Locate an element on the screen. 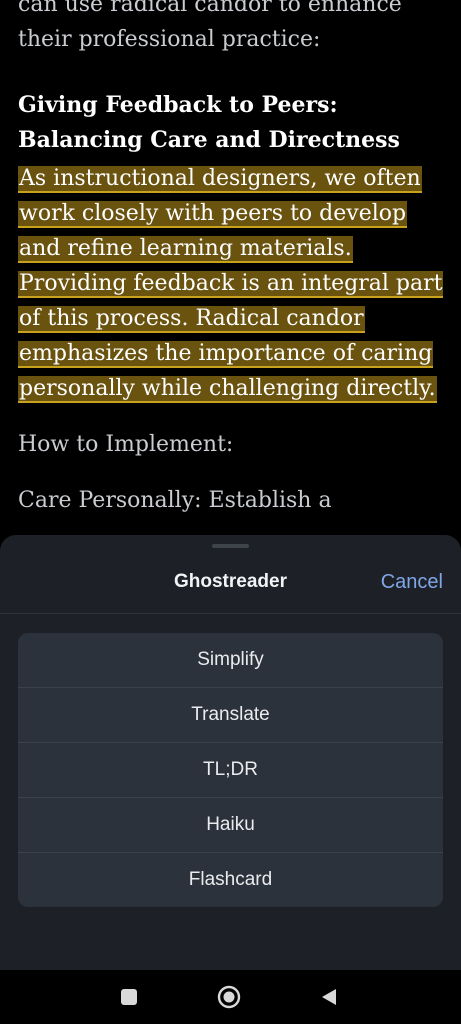  square-recents-icon is located at coordinates (129, 997).